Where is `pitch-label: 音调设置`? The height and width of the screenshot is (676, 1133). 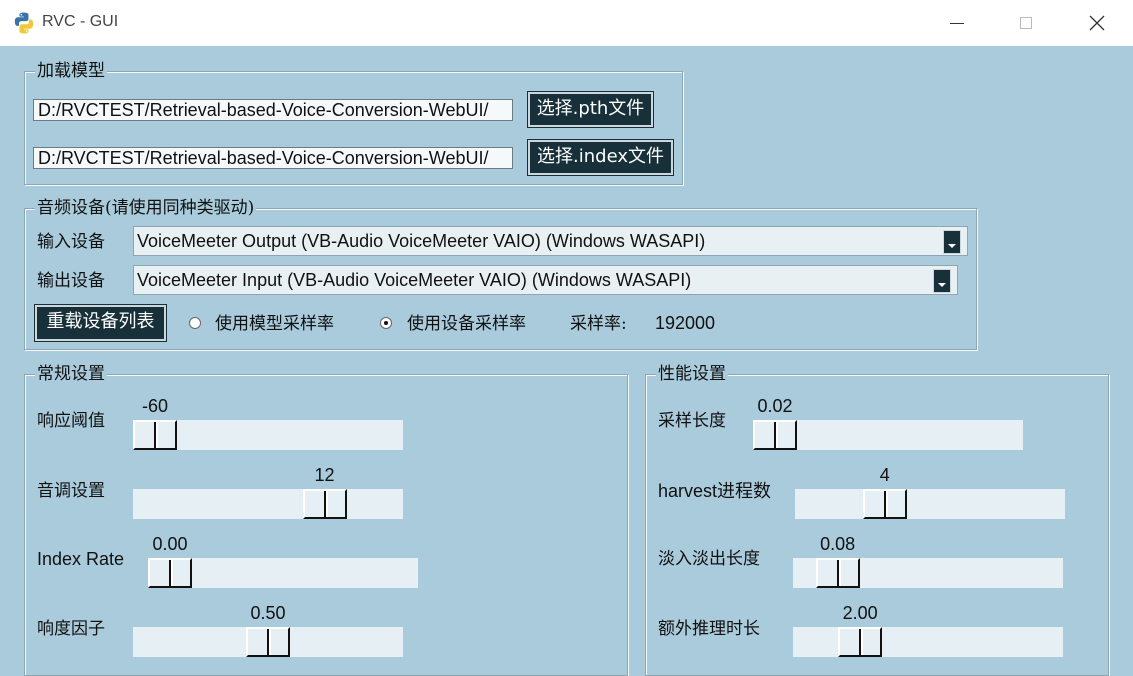
pitch-label: 音调设置 is located at coordinates (71, 491).